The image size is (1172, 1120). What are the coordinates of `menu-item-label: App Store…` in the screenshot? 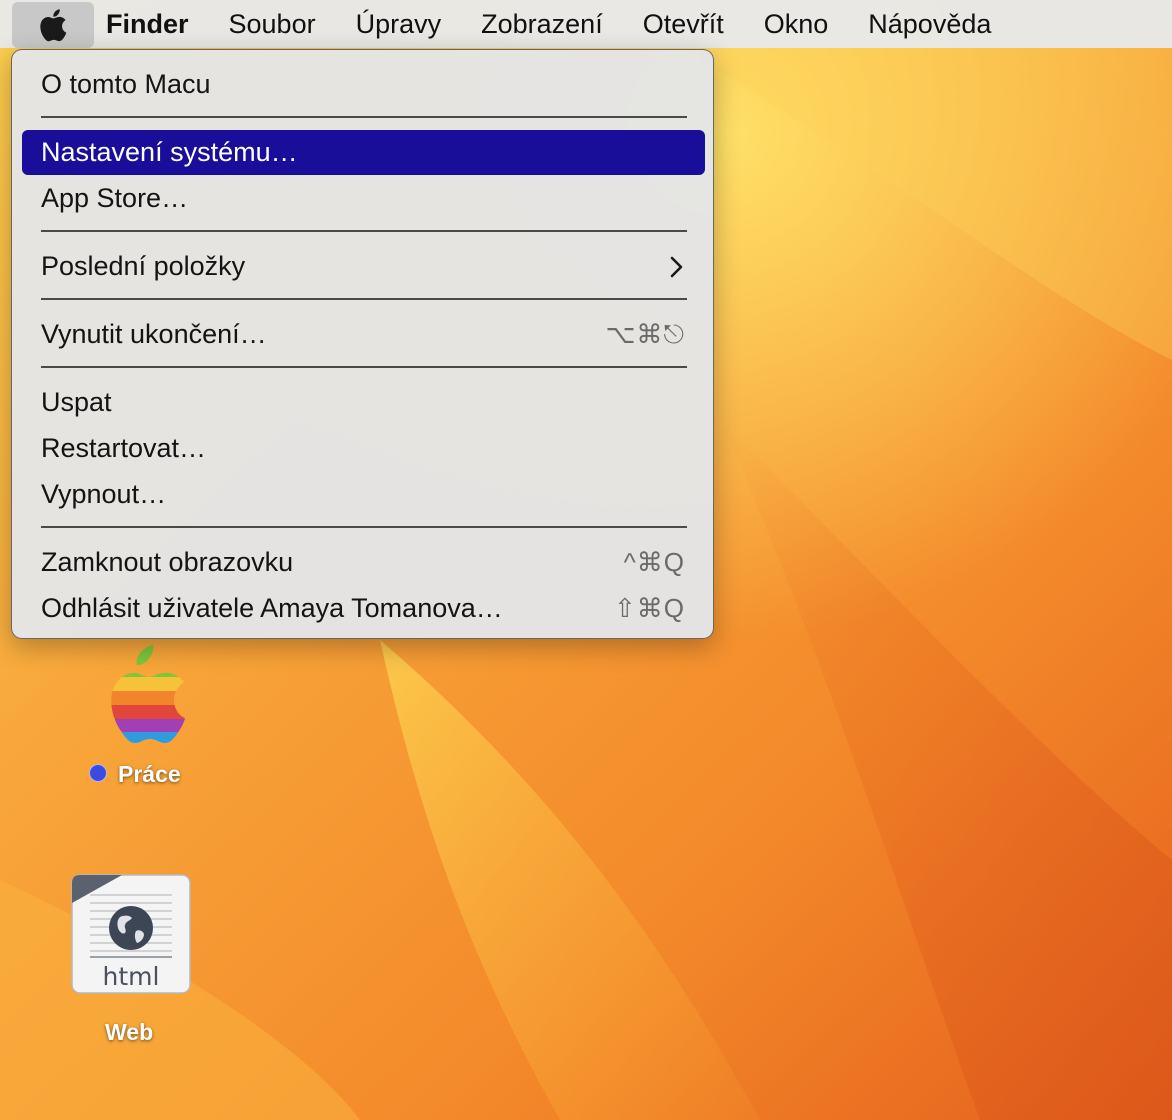 It's located at (115, 198).